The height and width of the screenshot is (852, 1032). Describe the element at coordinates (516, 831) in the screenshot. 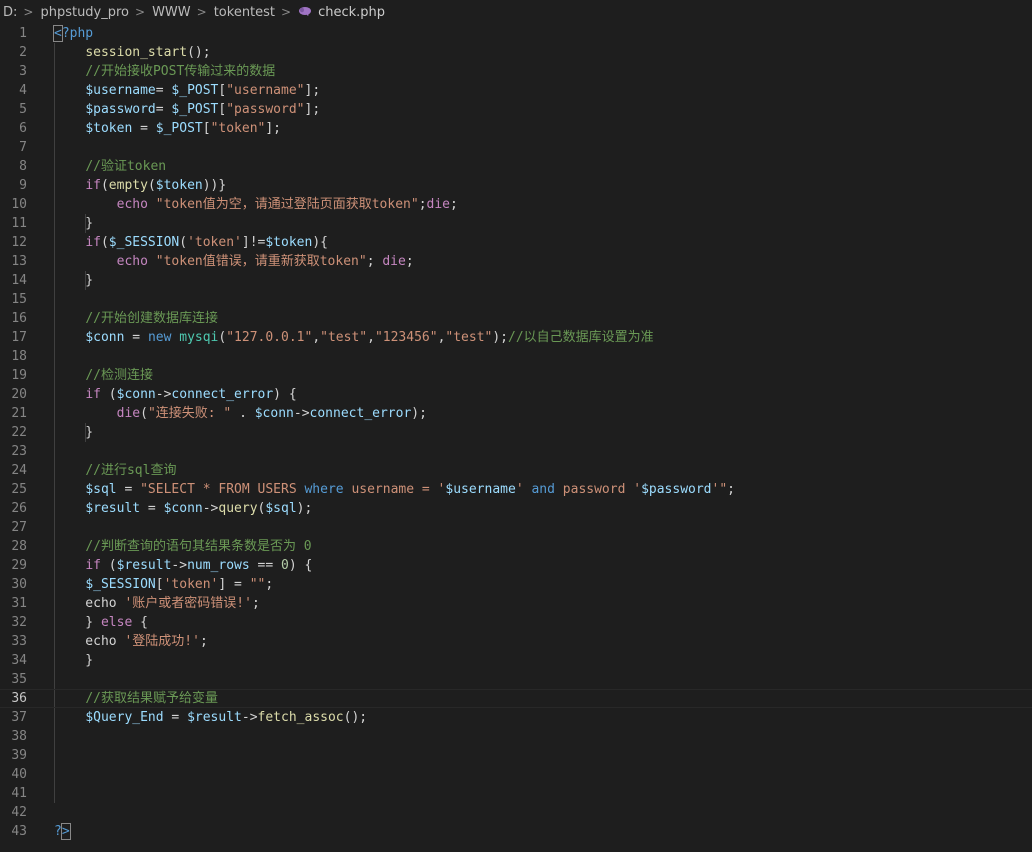

I see `code-line: 43 ?>` at that location.